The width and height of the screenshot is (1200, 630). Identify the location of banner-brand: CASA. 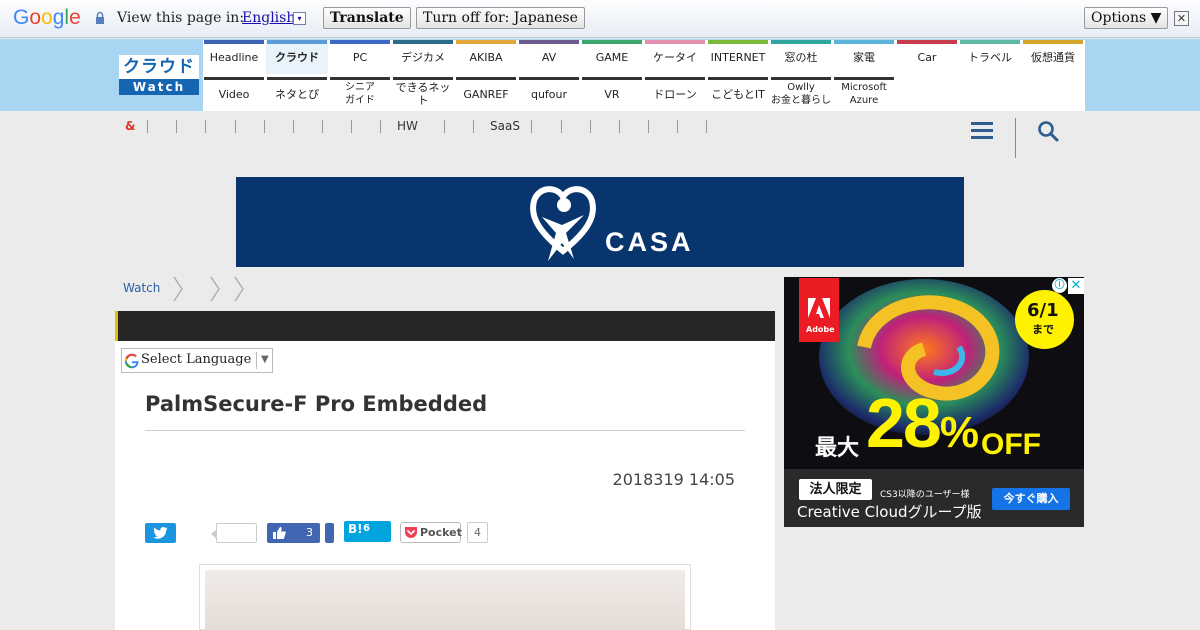
(649, 242).